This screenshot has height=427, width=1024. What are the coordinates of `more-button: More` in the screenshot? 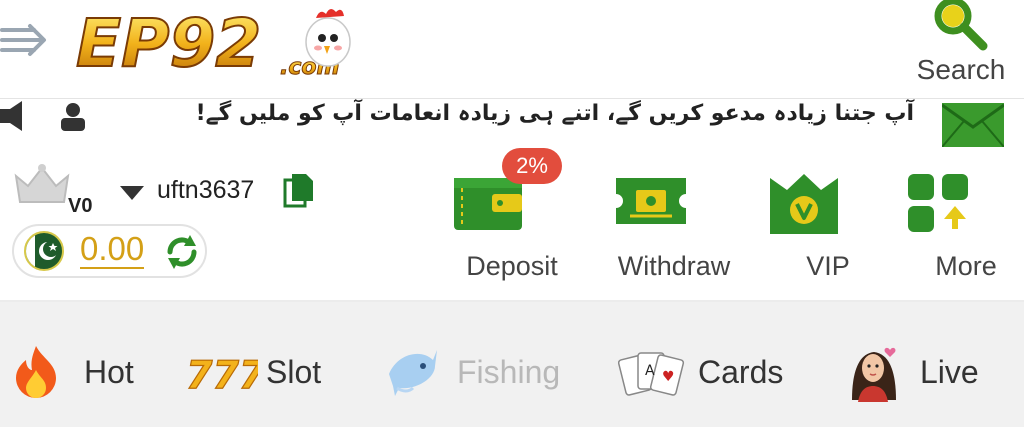 It's located at (951, 224).